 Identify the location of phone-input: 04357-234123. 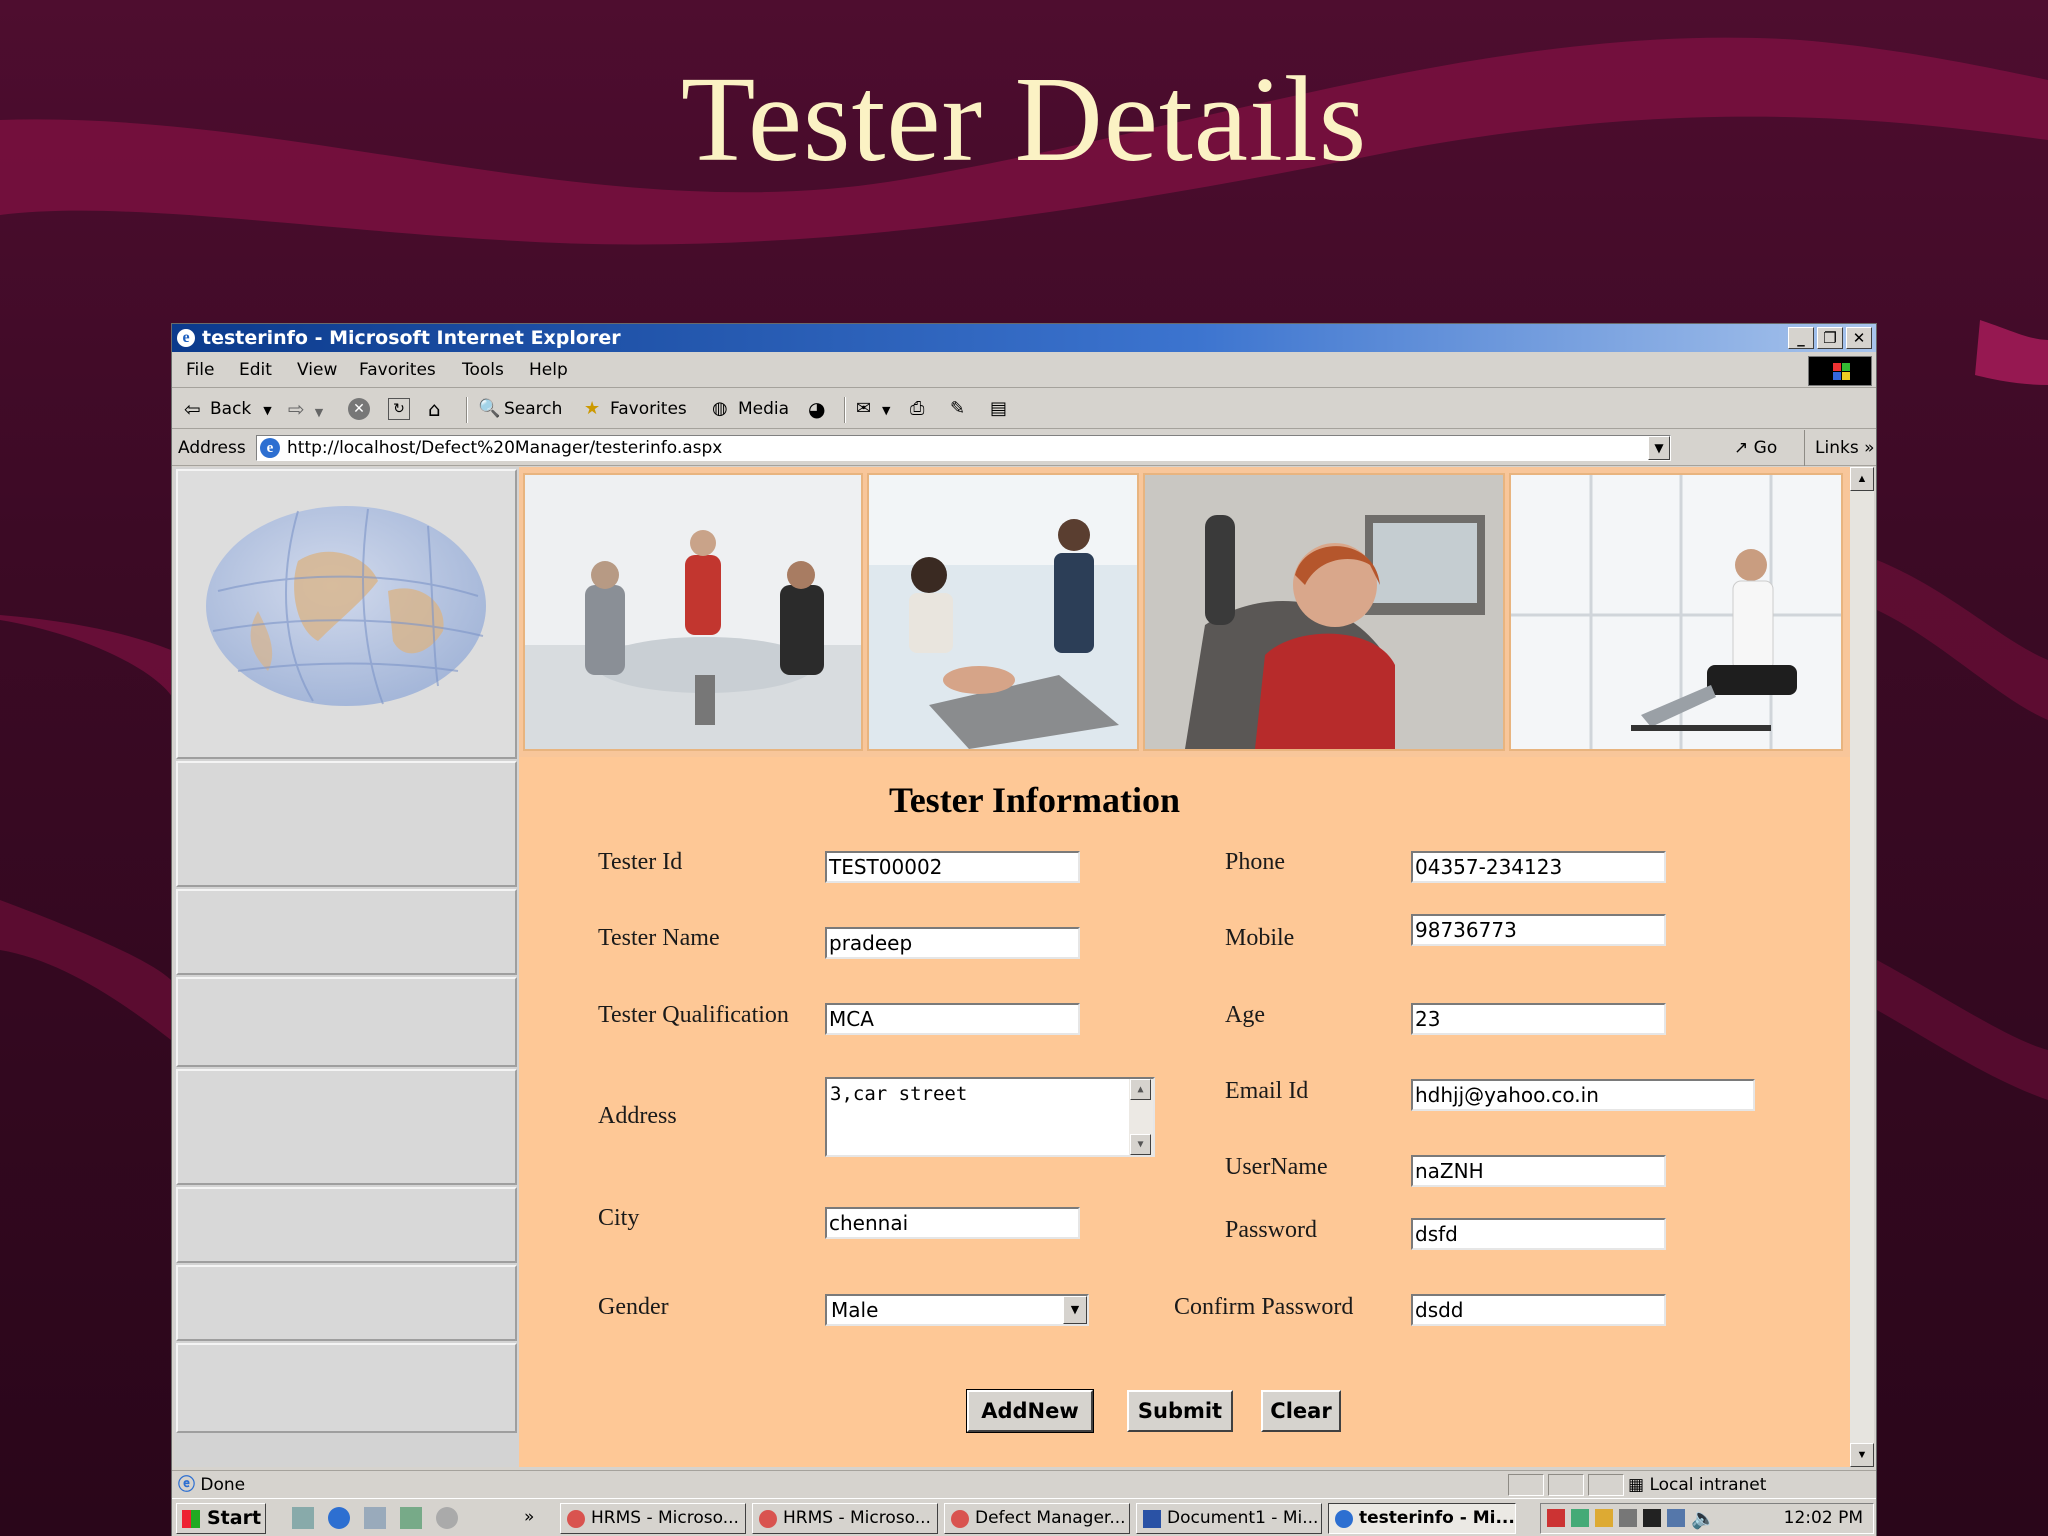
(1538, 867).